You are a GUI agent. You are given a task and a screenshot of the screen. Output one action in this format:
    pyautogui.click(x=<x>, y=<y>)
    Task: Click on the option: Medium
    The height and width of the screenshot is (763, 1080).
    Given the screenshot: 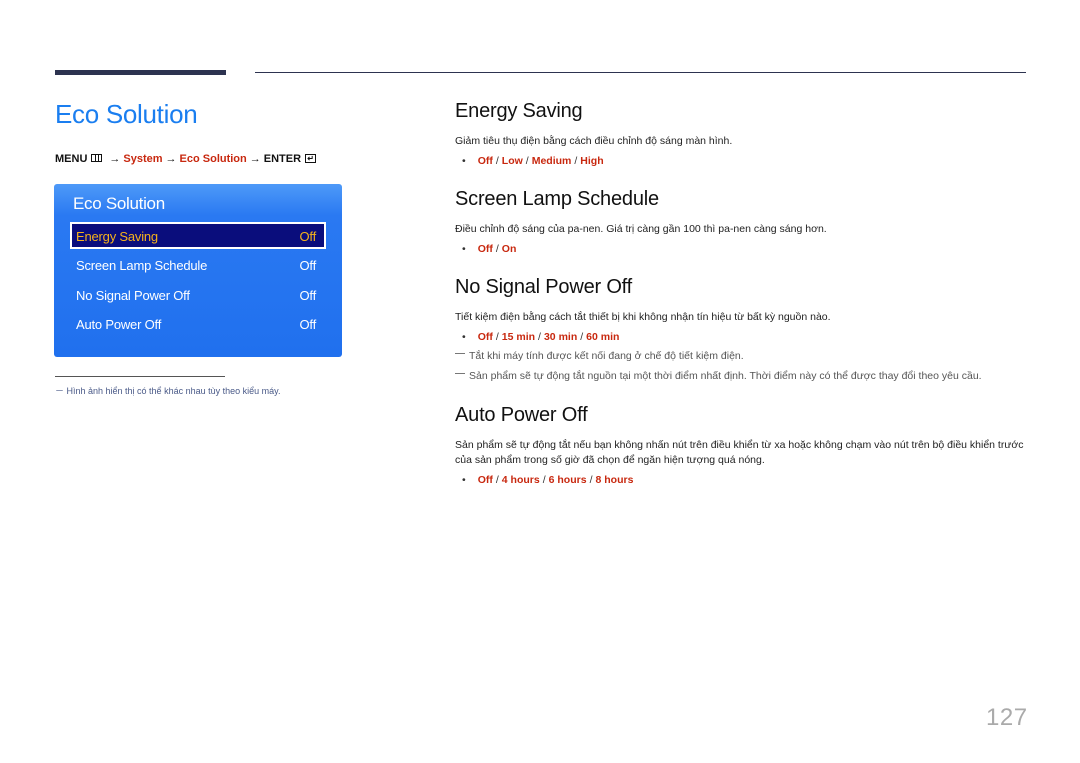 What is the action you would take?
    pyautogui.click(x=551, y=161)
    